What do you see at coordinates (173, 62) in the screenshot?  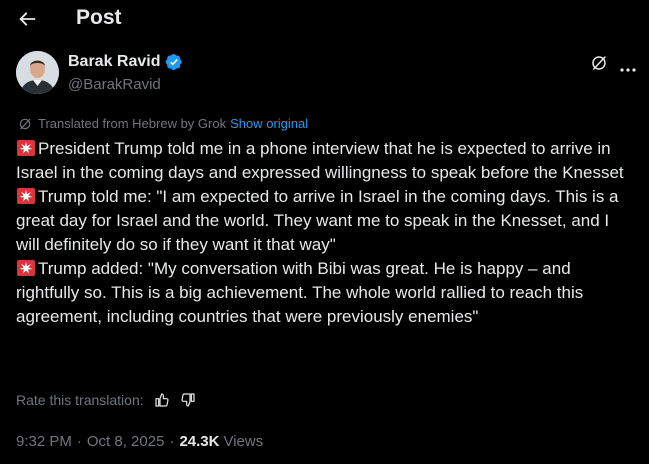 I see `verified-badge-icon` at bounding box center [173, 62].